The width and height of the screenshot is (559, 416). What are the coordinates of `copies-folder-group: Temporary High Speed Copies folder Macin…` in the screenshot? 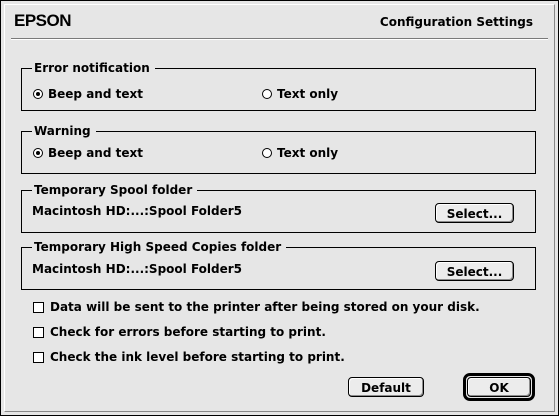 It's located at (278, 264).